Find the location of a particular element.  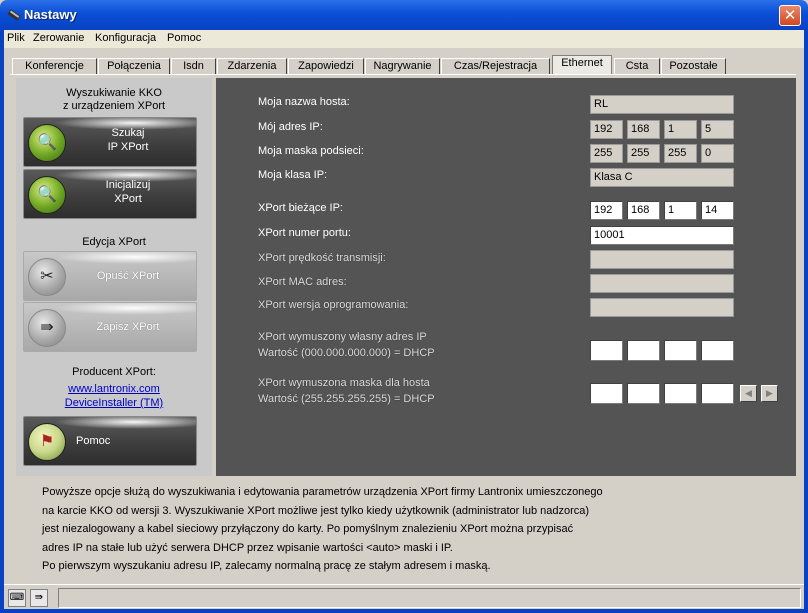

tab-divider is located at coordinates (403, 74).